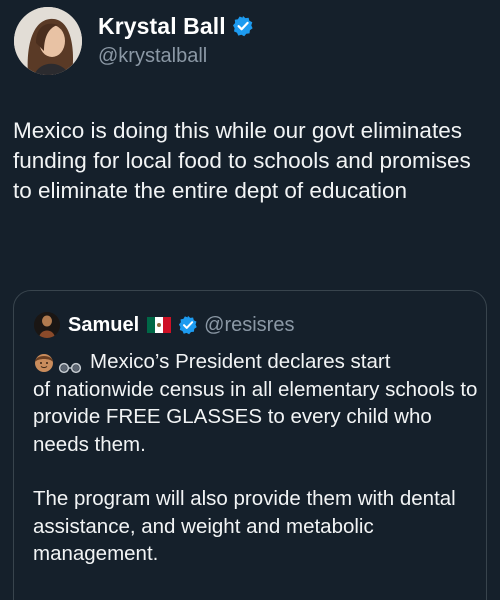 This screenshot has width=500, height=600. I want to click on quoted-text-line1: Mexico’s President declares start, so click(240, 361).